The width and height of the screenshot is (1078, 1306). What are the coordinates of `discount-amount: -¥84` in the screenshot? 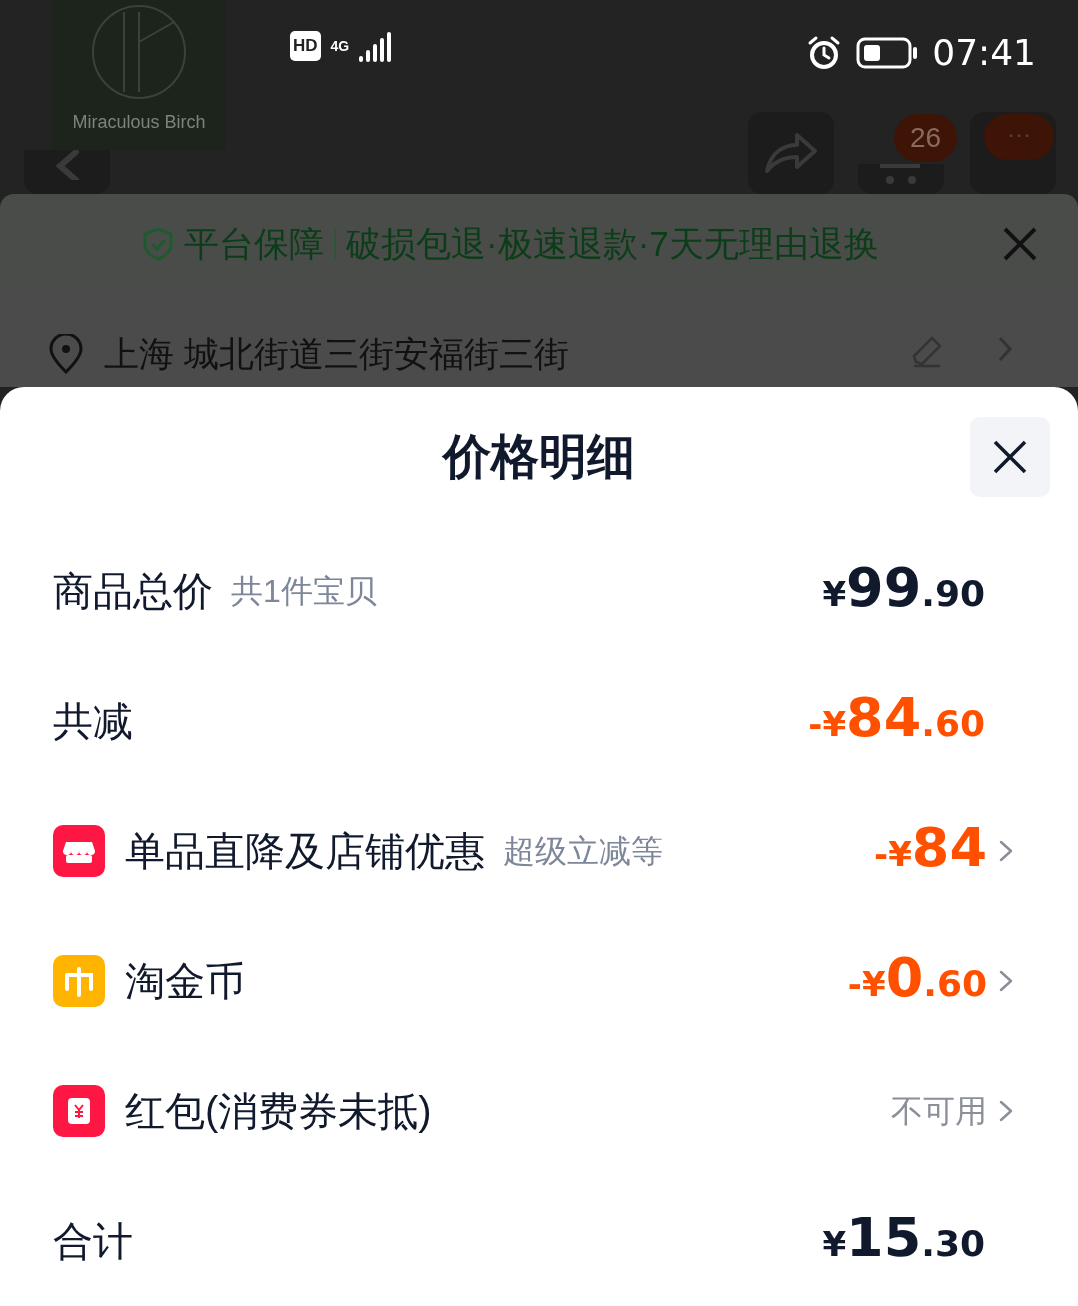 It's located at (930, 848).